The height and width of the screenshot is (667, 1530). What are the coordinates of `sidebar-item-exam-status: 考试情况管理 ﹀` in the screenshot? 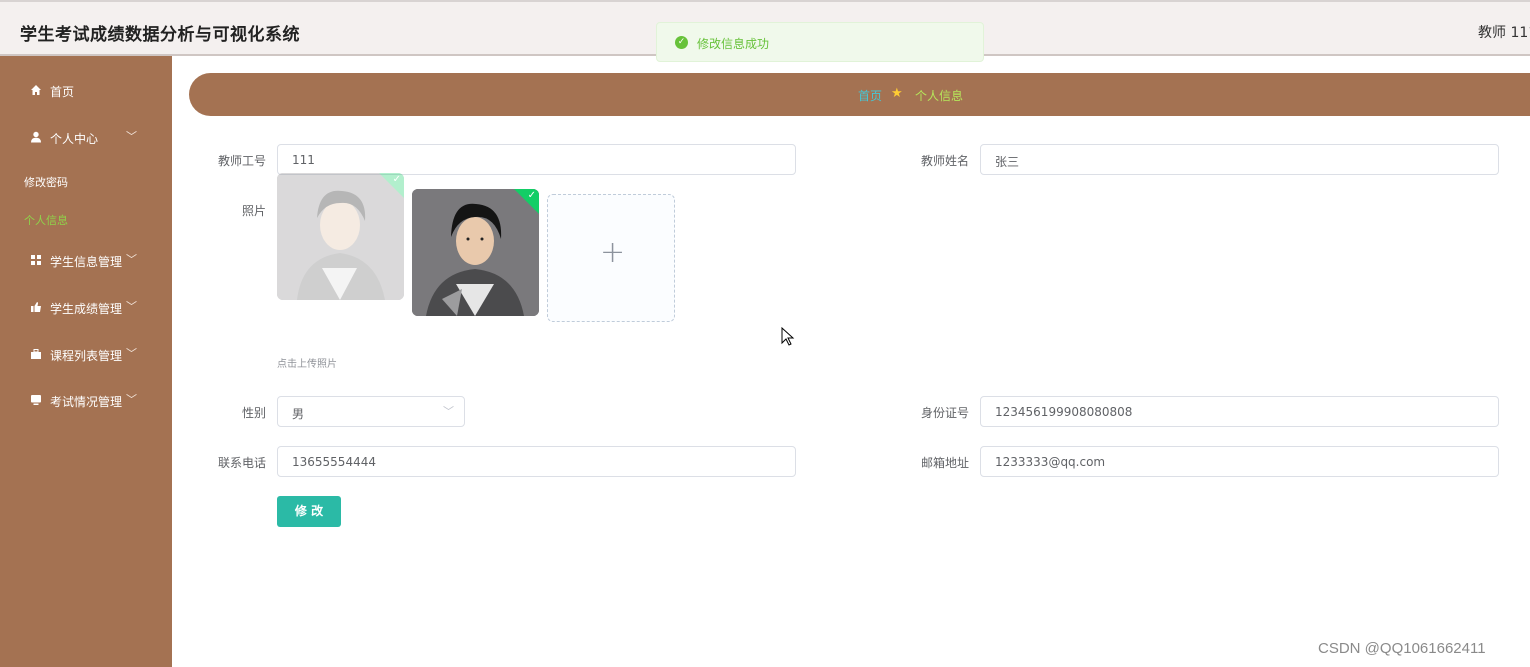 It's located at (86, 401).